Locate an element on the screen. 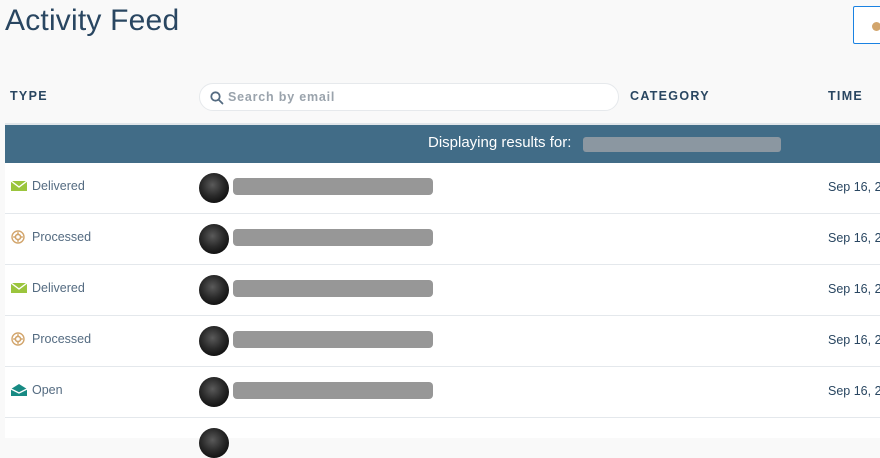 The image size is (880, 458). results-banner: Displaying results for: is located at coordinates (442, 144).